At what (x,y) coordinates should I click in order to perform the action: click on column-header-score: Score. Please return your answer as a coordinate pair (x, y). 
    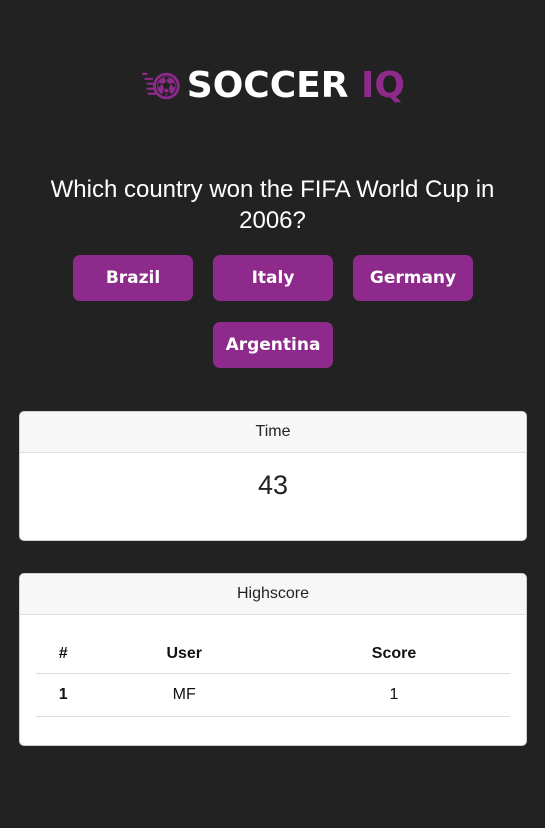
    Looking at the image, I should click on (394, 654).